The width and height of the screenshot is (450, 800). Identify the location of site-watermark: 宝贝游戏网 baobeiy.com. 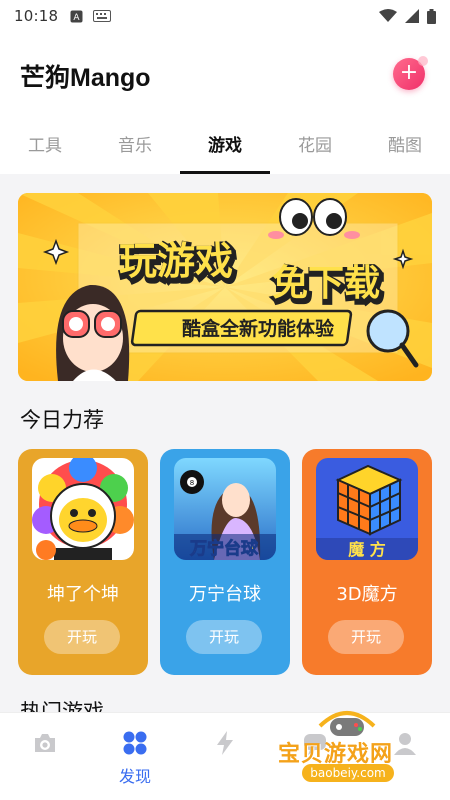
(357, 746).